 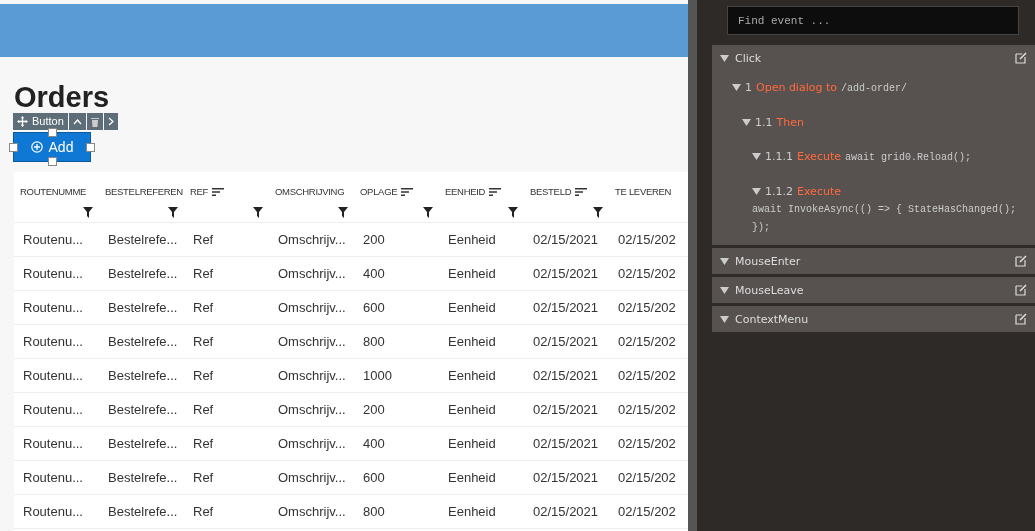 I want to click on column-header: EENHEID, so click(x=481, y=197).